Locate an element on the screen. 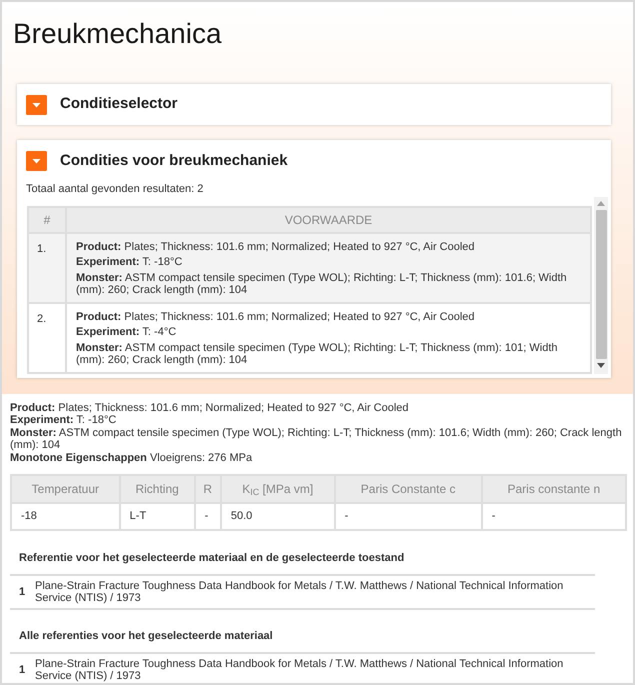 The image size is (635, 685). condition-text: Monster: ASTM compact tensile specimen (Type WOL); Richting: L-T; Thickness (mm): 101; Width (mm): 260; Crack length (mm): 104 is located at coordinates (317, 354).